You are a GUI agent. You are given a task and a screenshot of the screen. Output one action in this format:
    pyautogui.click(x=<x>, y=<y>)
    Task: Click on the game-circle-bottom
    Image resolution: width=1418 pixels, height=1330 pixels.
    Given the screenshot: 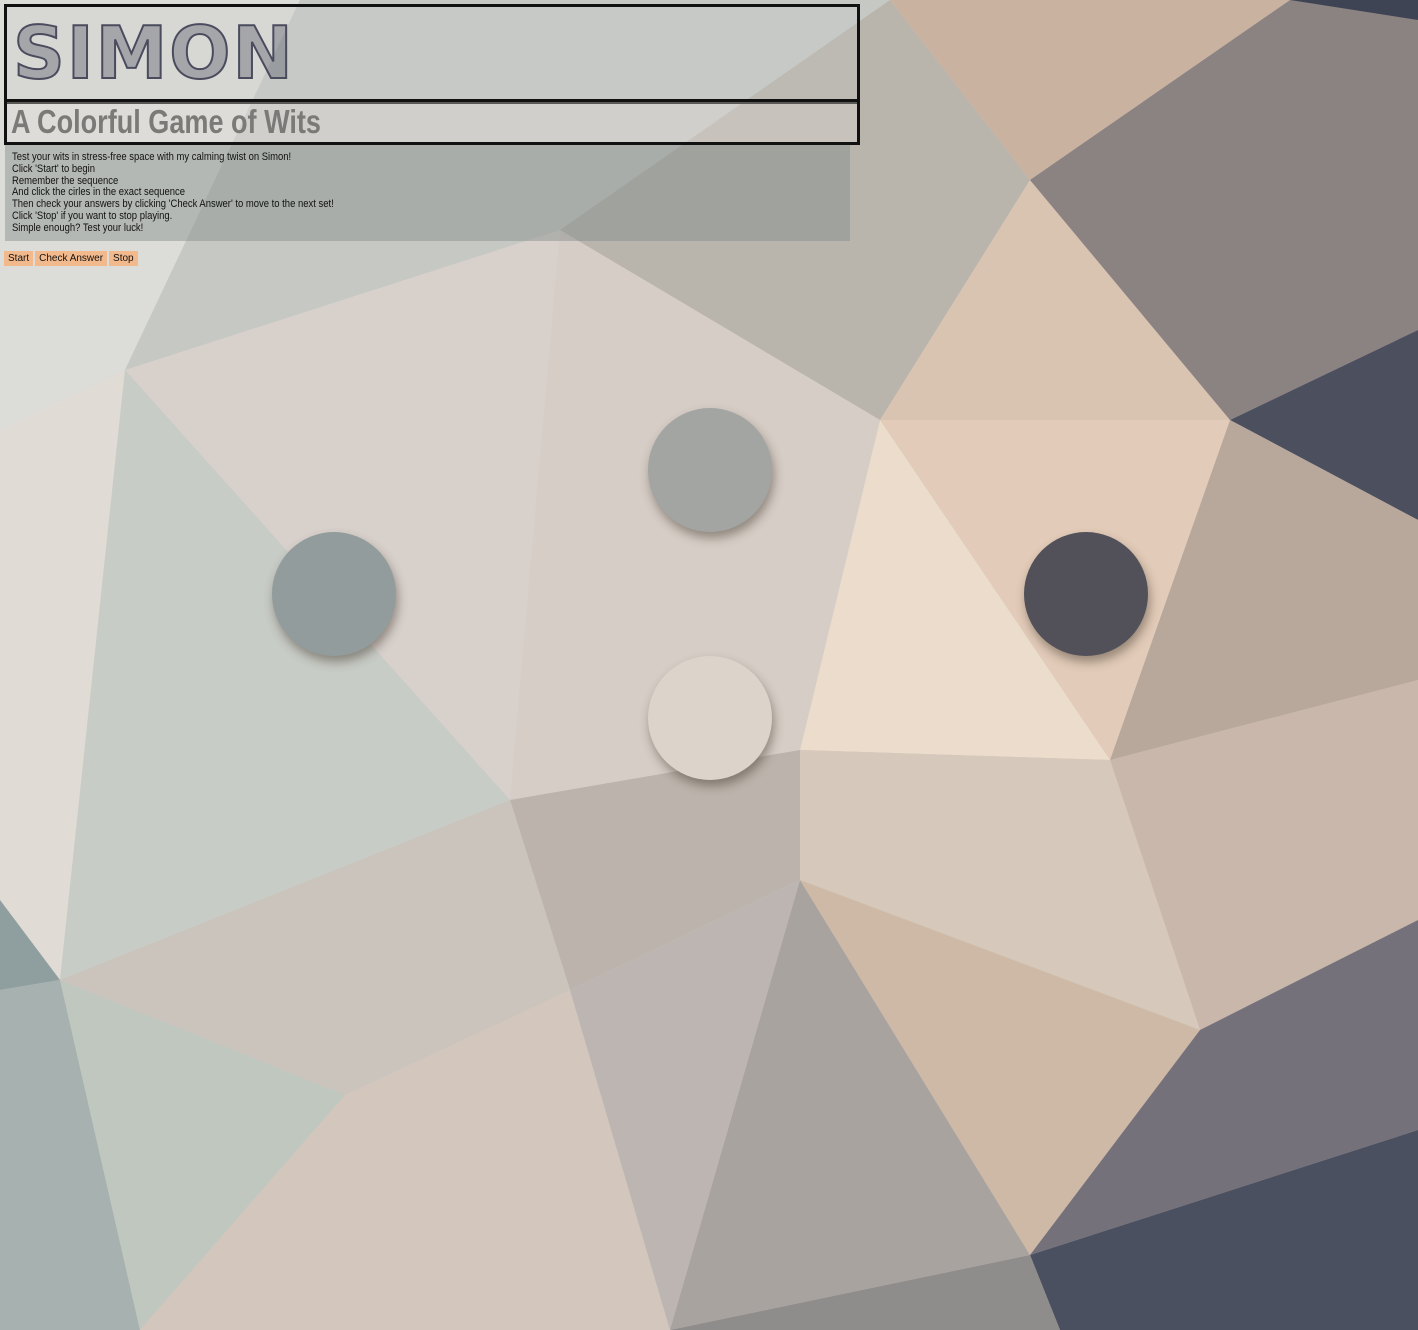 What is the action you would take?
    pyautogui.click(x=710, y=718)
    